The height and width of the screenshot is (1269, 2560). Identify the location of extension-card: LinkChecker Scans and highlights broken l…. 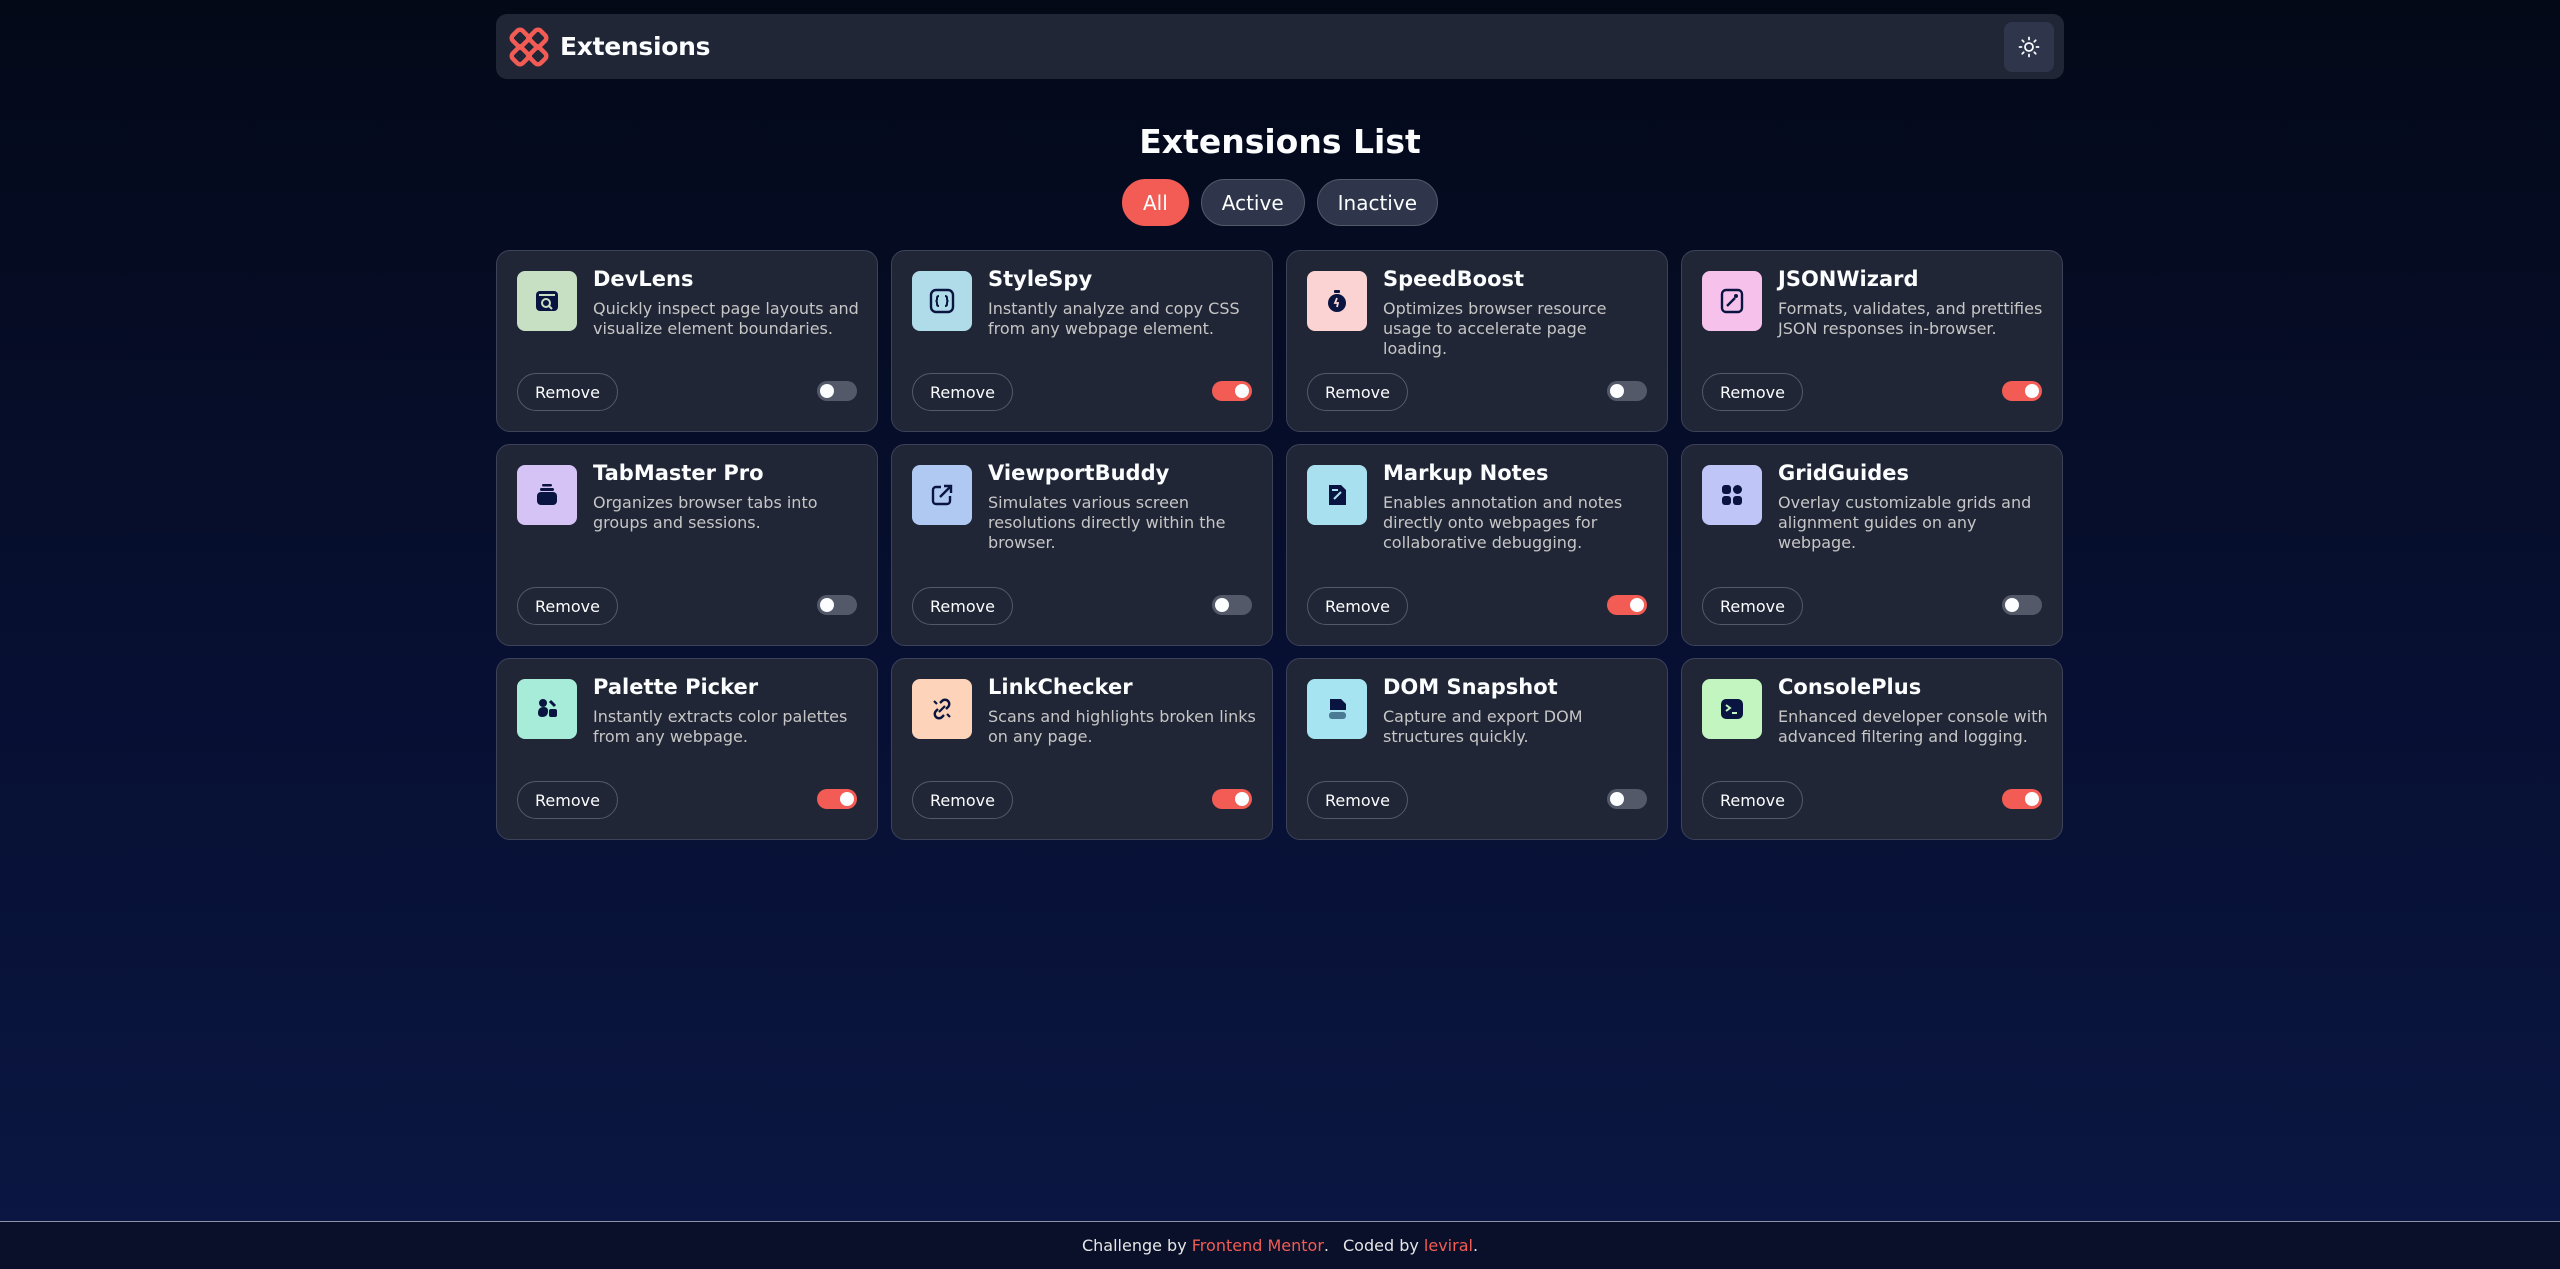
(1082, 749).